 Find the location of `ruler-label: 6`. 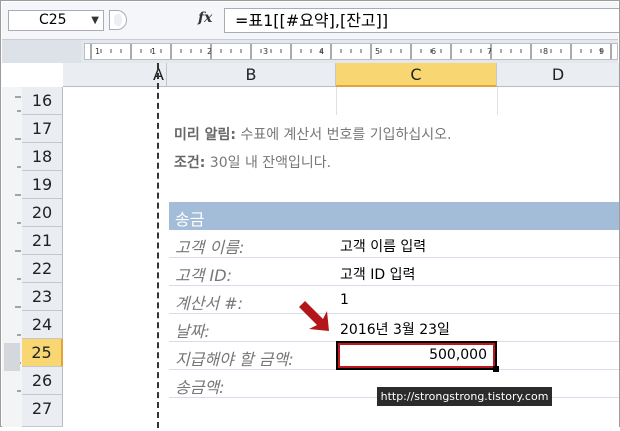

ruler-label: 6 is located at coordinates (433, 51).